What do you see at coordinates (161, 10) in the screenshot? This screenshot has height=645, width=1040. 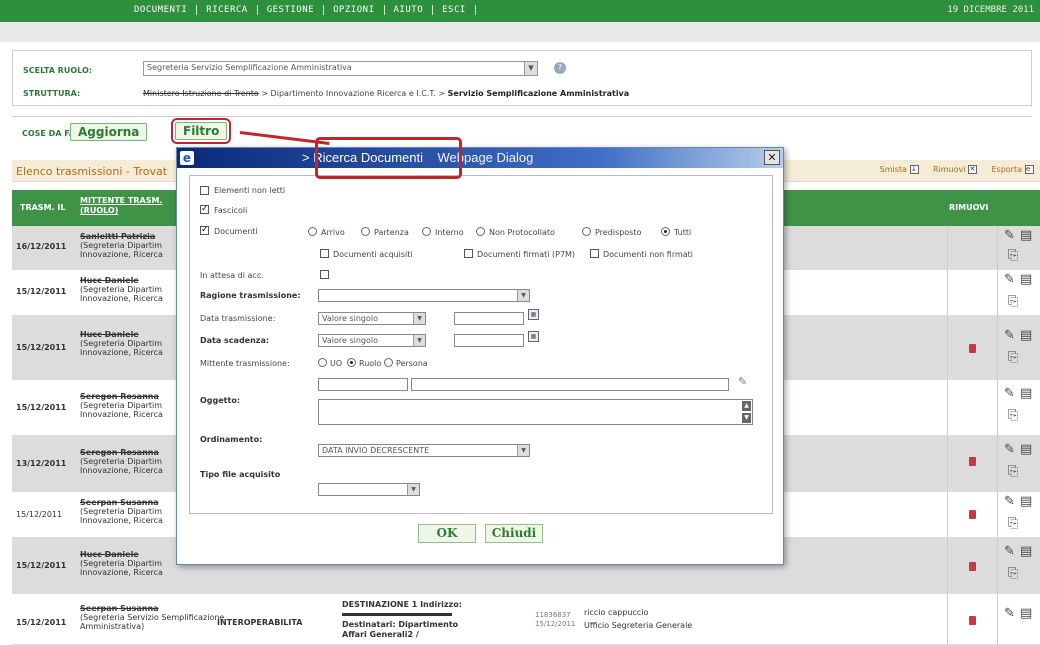 I see `menu-documenti: DOCUMENTI` at bounding box center [161, 10].